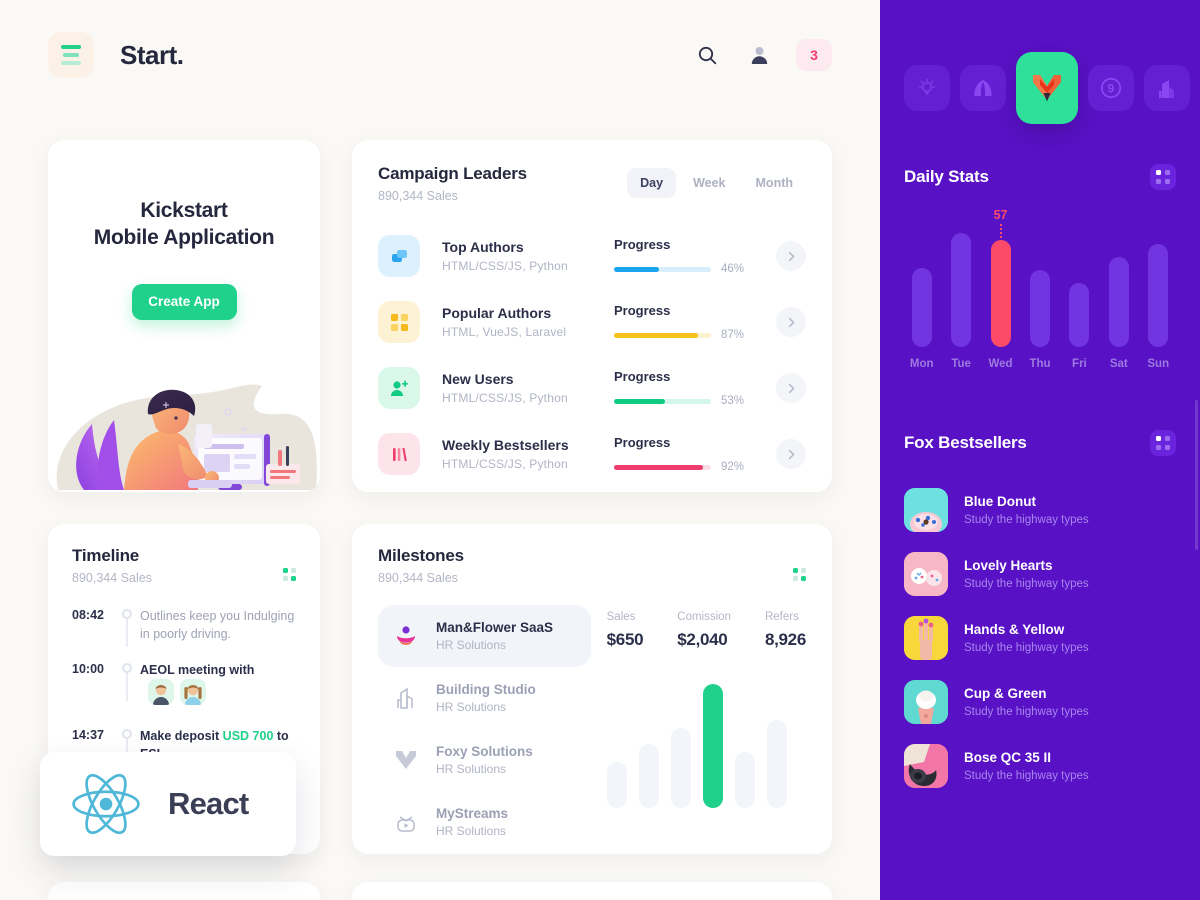  What do you see at coordinates (440, 55) in the screenshot?
I see `top-bar: Start. 3` at bounding box center [440, 55].